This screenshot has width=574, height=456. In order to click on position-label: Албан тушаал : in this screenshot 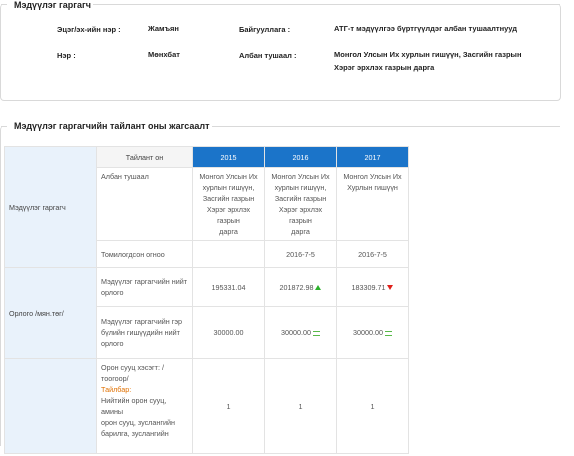, I will do `click(268, 55)`.